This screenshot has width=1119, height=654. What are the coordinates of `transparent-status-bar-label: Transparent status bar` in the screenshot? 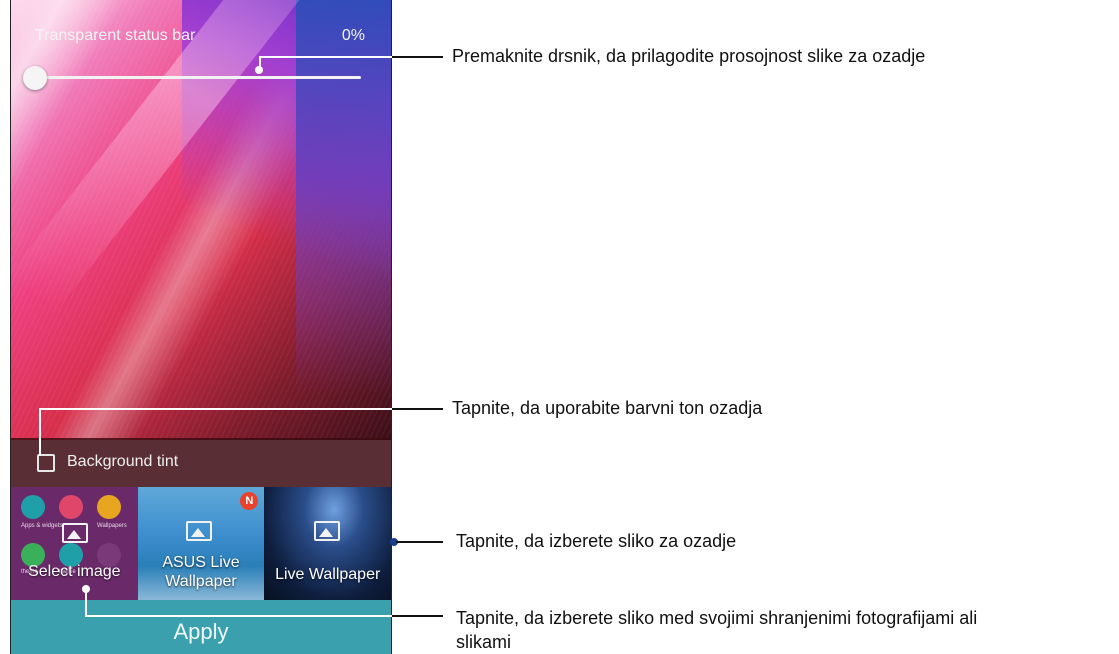 It's located at (115, 35).